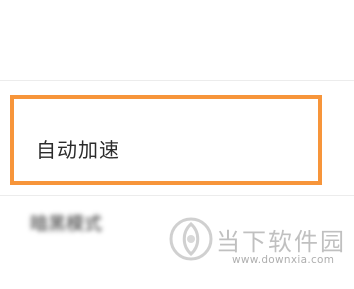  I want to click on watermark-title: 当下软件园, so click(281, 242).